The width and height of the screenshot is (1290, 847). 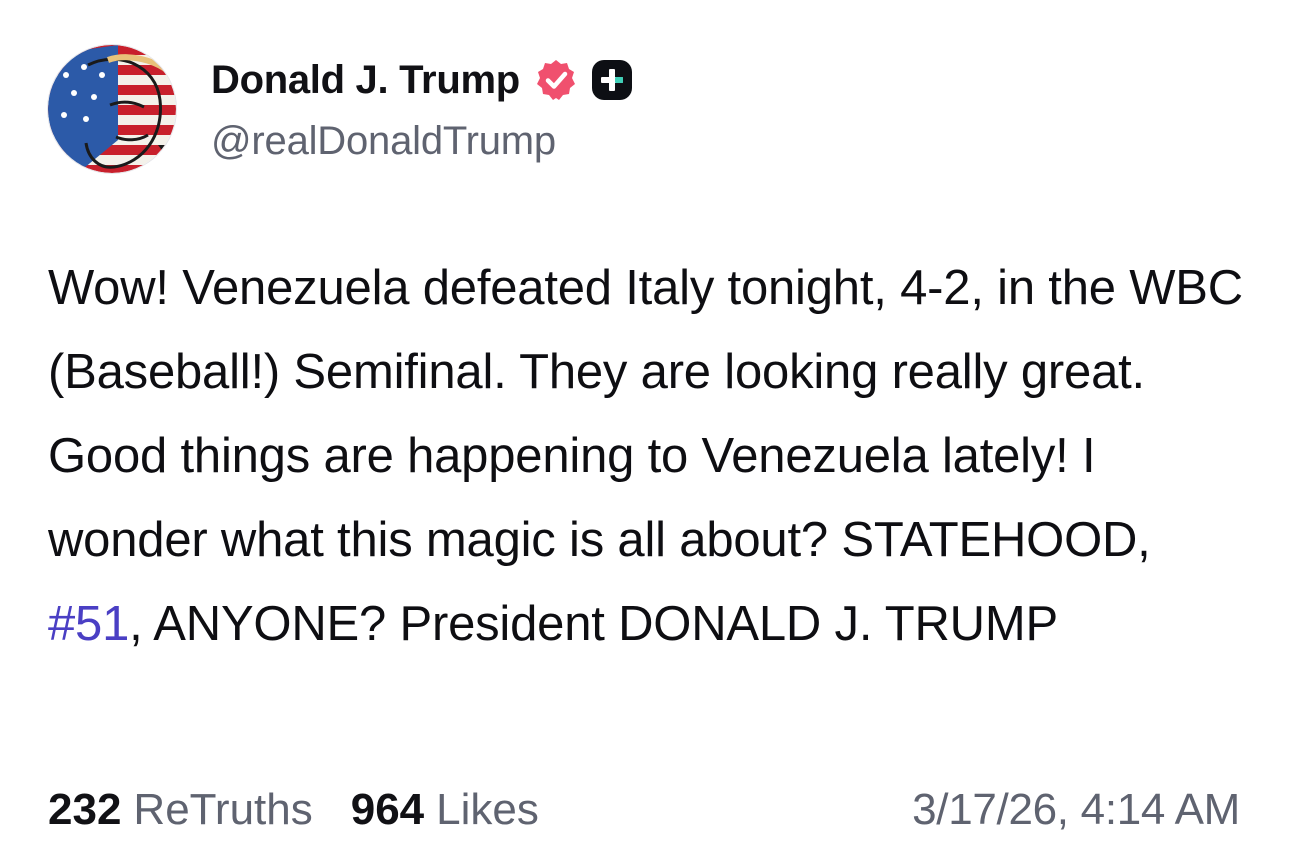 I want to click on likes-stat: 964 Likes, so click(x=445, y=810).